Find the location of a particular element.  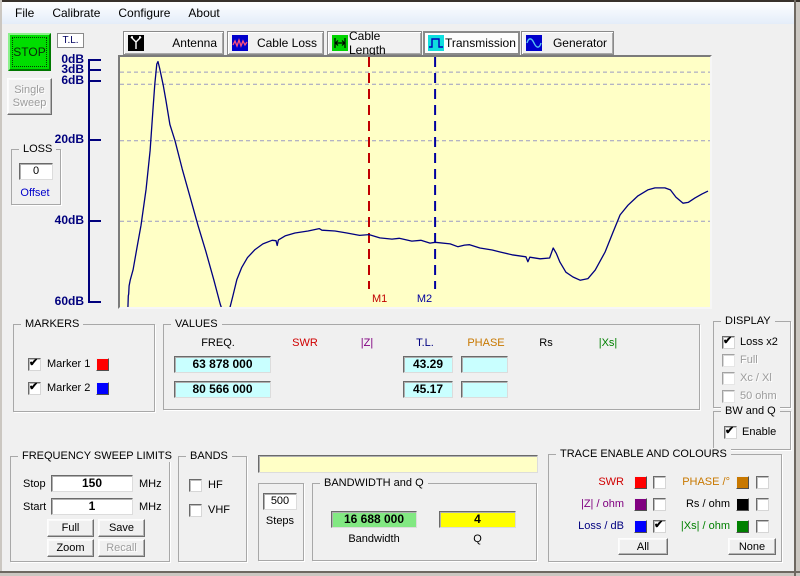

menu-about: About is located at coordinates (203, 13).